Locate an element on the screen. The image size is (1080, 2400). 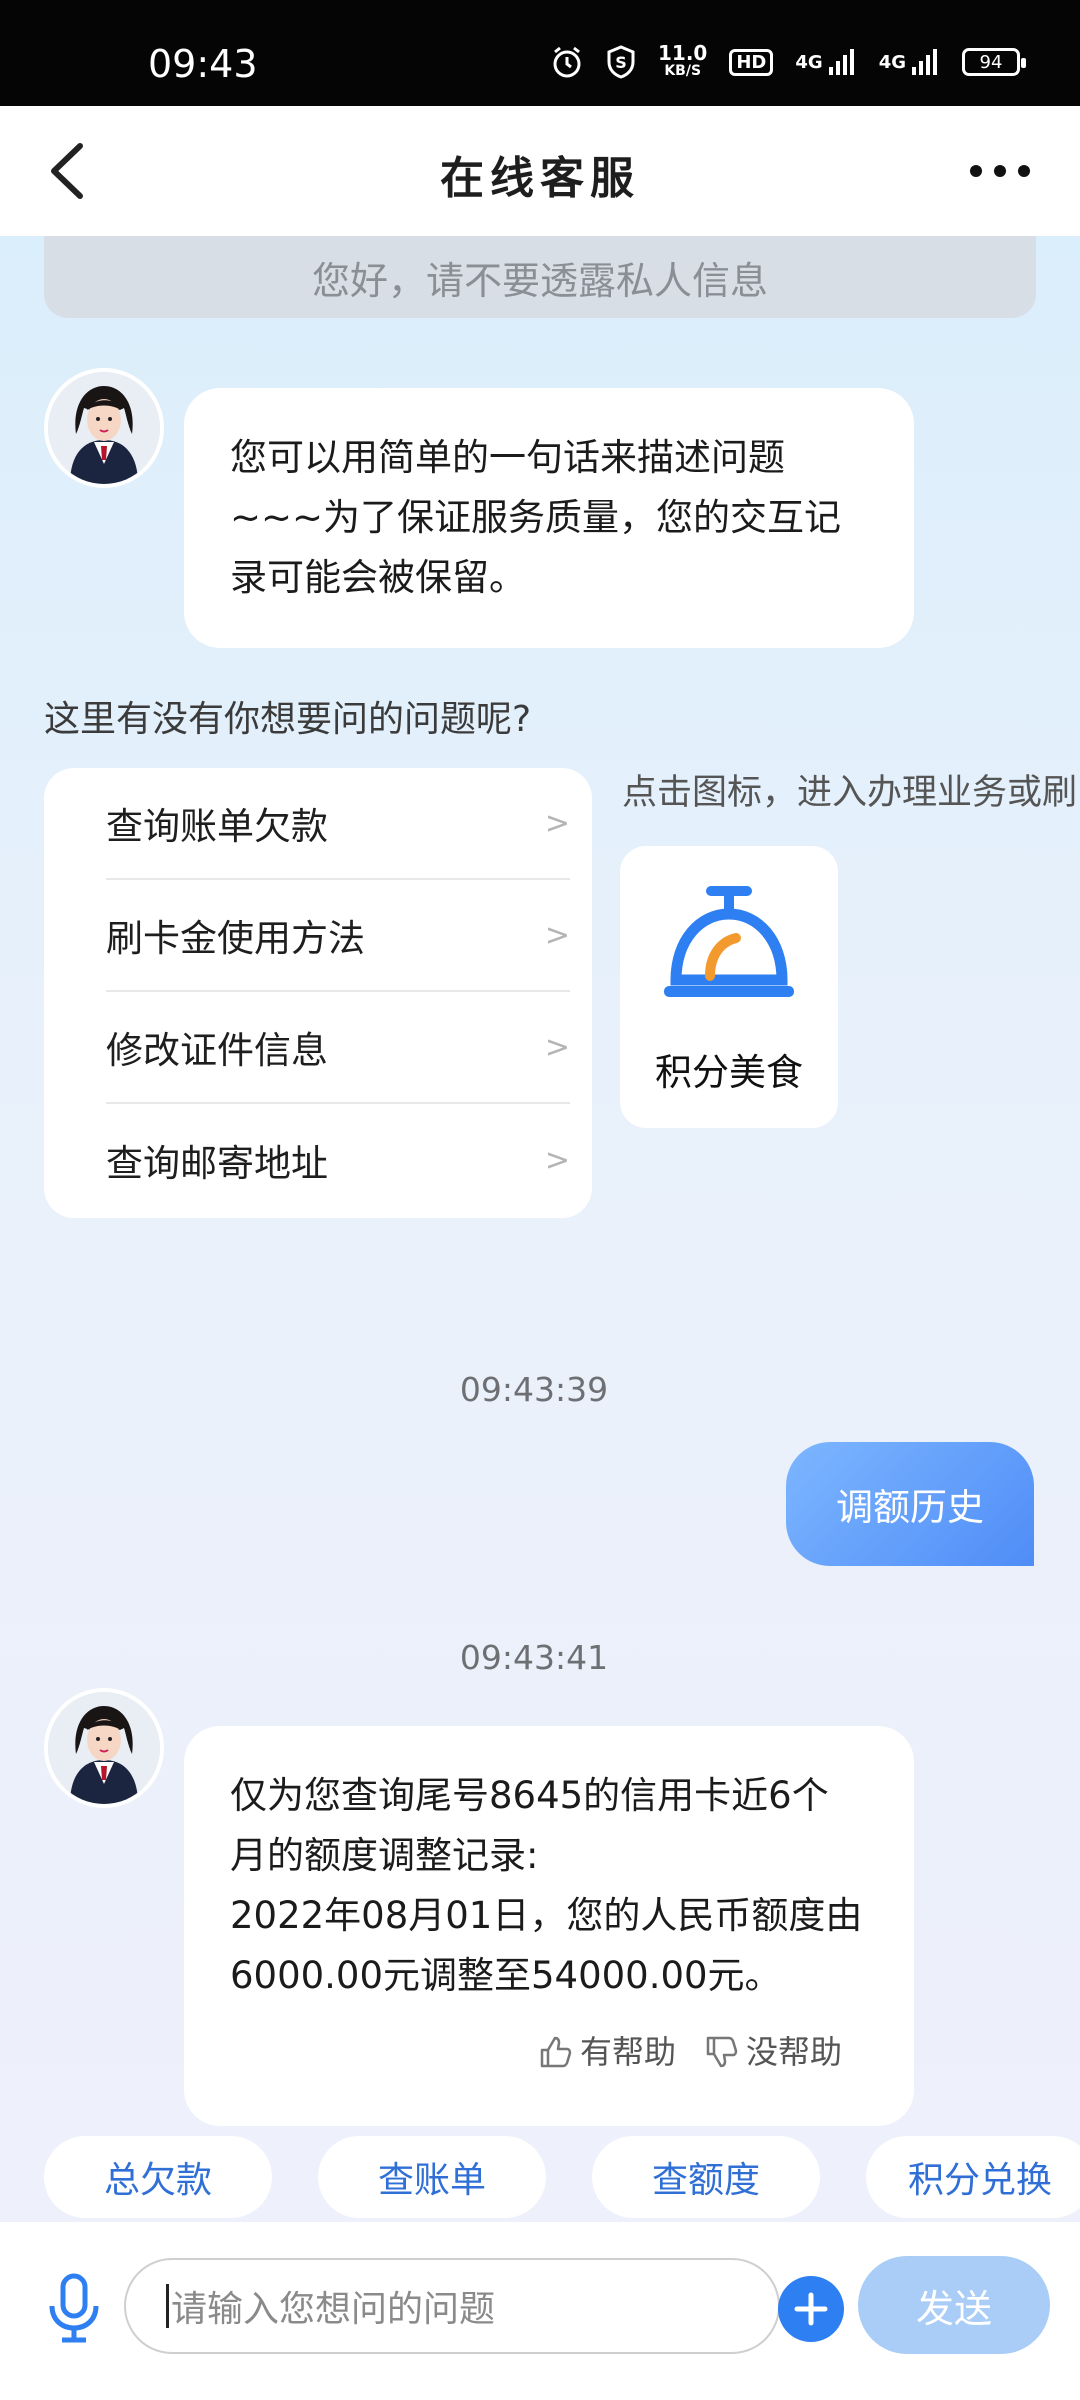
add-attachment-button is located at coordinates (811, 2309).